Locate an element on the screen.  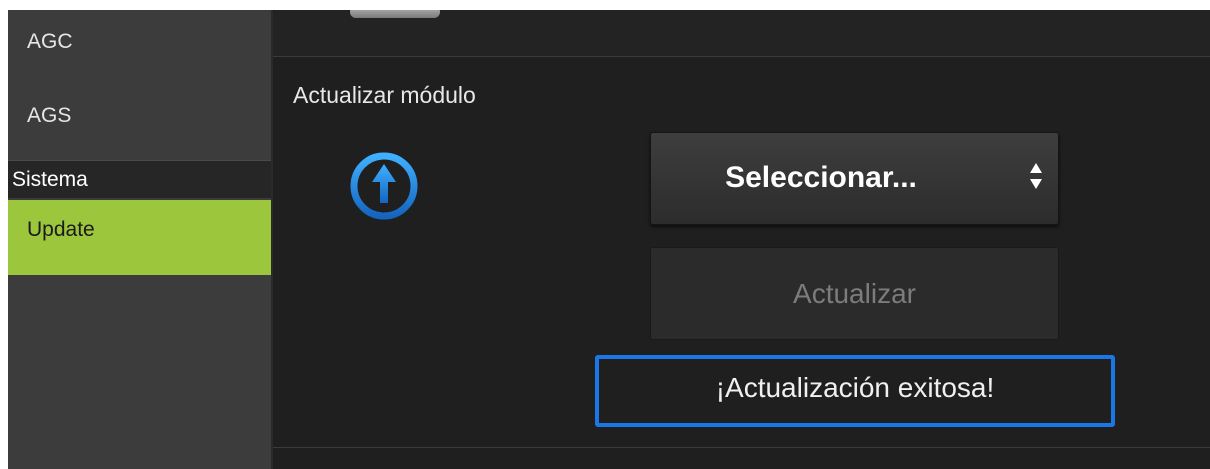
section-title: Actualizar módulo is located at coordinates (384, 95).